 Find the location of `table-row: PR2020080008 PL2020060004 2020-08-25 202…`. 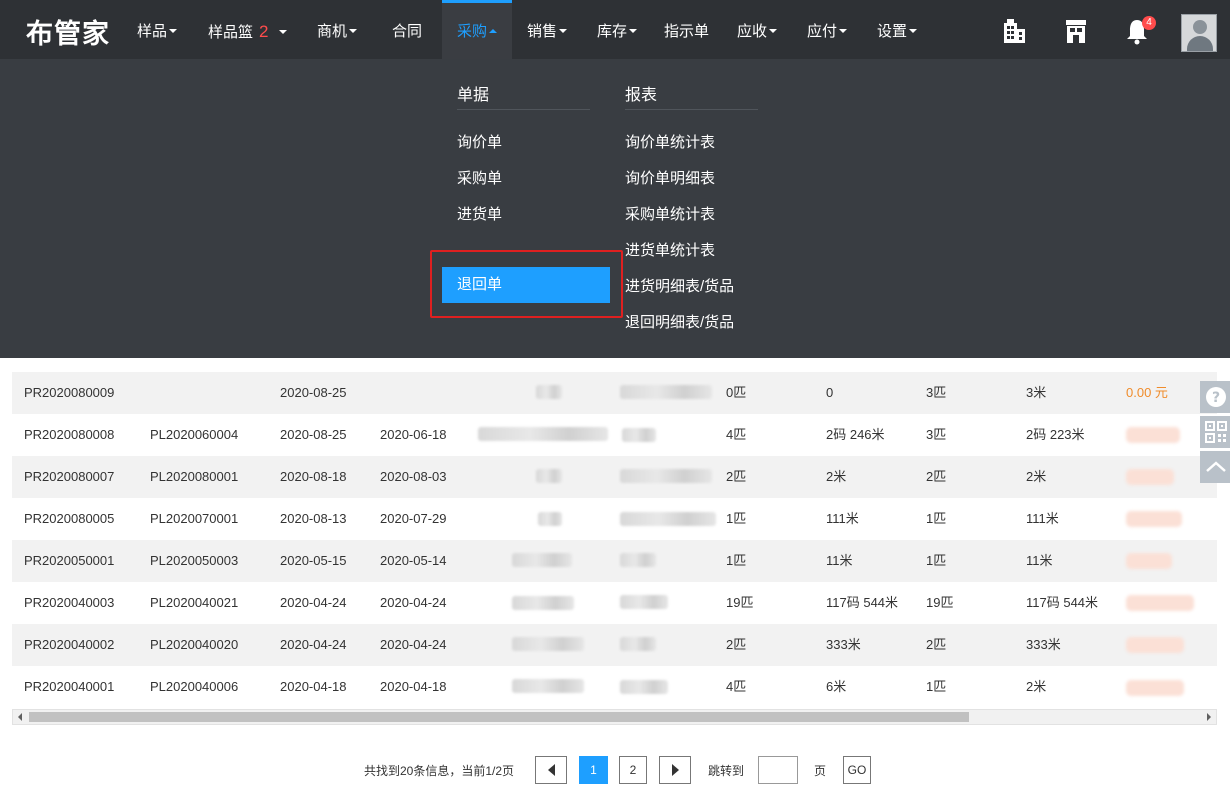

table-row: PR2020080008 PL2020060004 2020-08-25 202… is located at coordinates (614, 435).